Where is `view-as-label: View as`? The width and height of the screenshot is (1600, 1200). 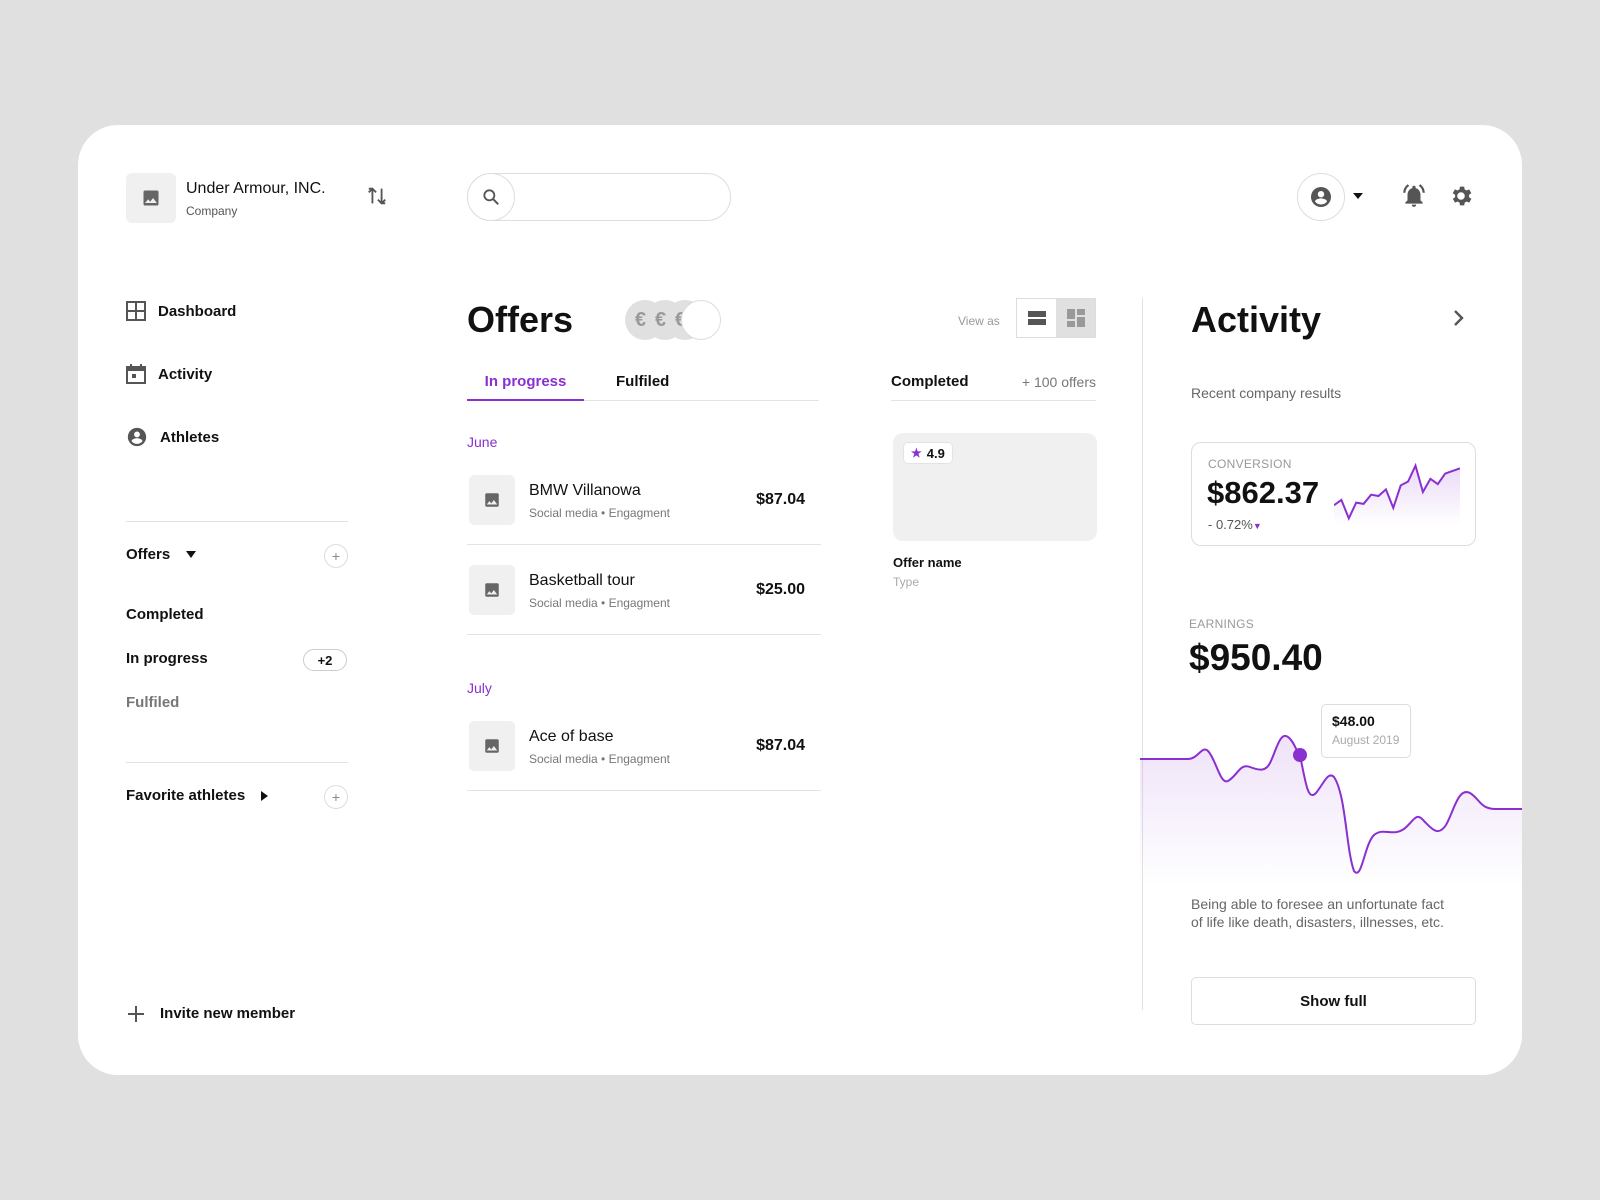
view-as-label: View as is located at coordinates (979, 321).